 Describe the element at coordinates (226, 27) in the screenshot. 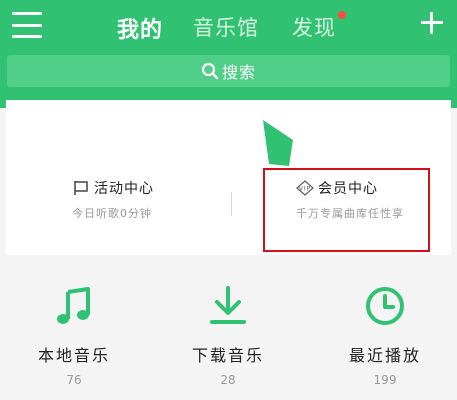

I see `tab-music-hall: 音乐馆` at that location.